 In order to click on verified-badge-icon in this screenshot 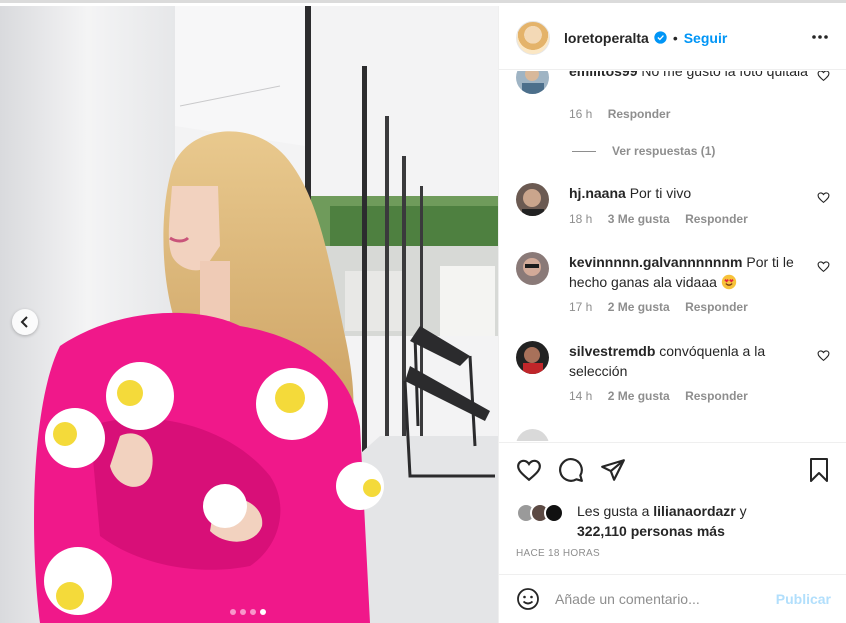, I will do `click(660, 37)`.